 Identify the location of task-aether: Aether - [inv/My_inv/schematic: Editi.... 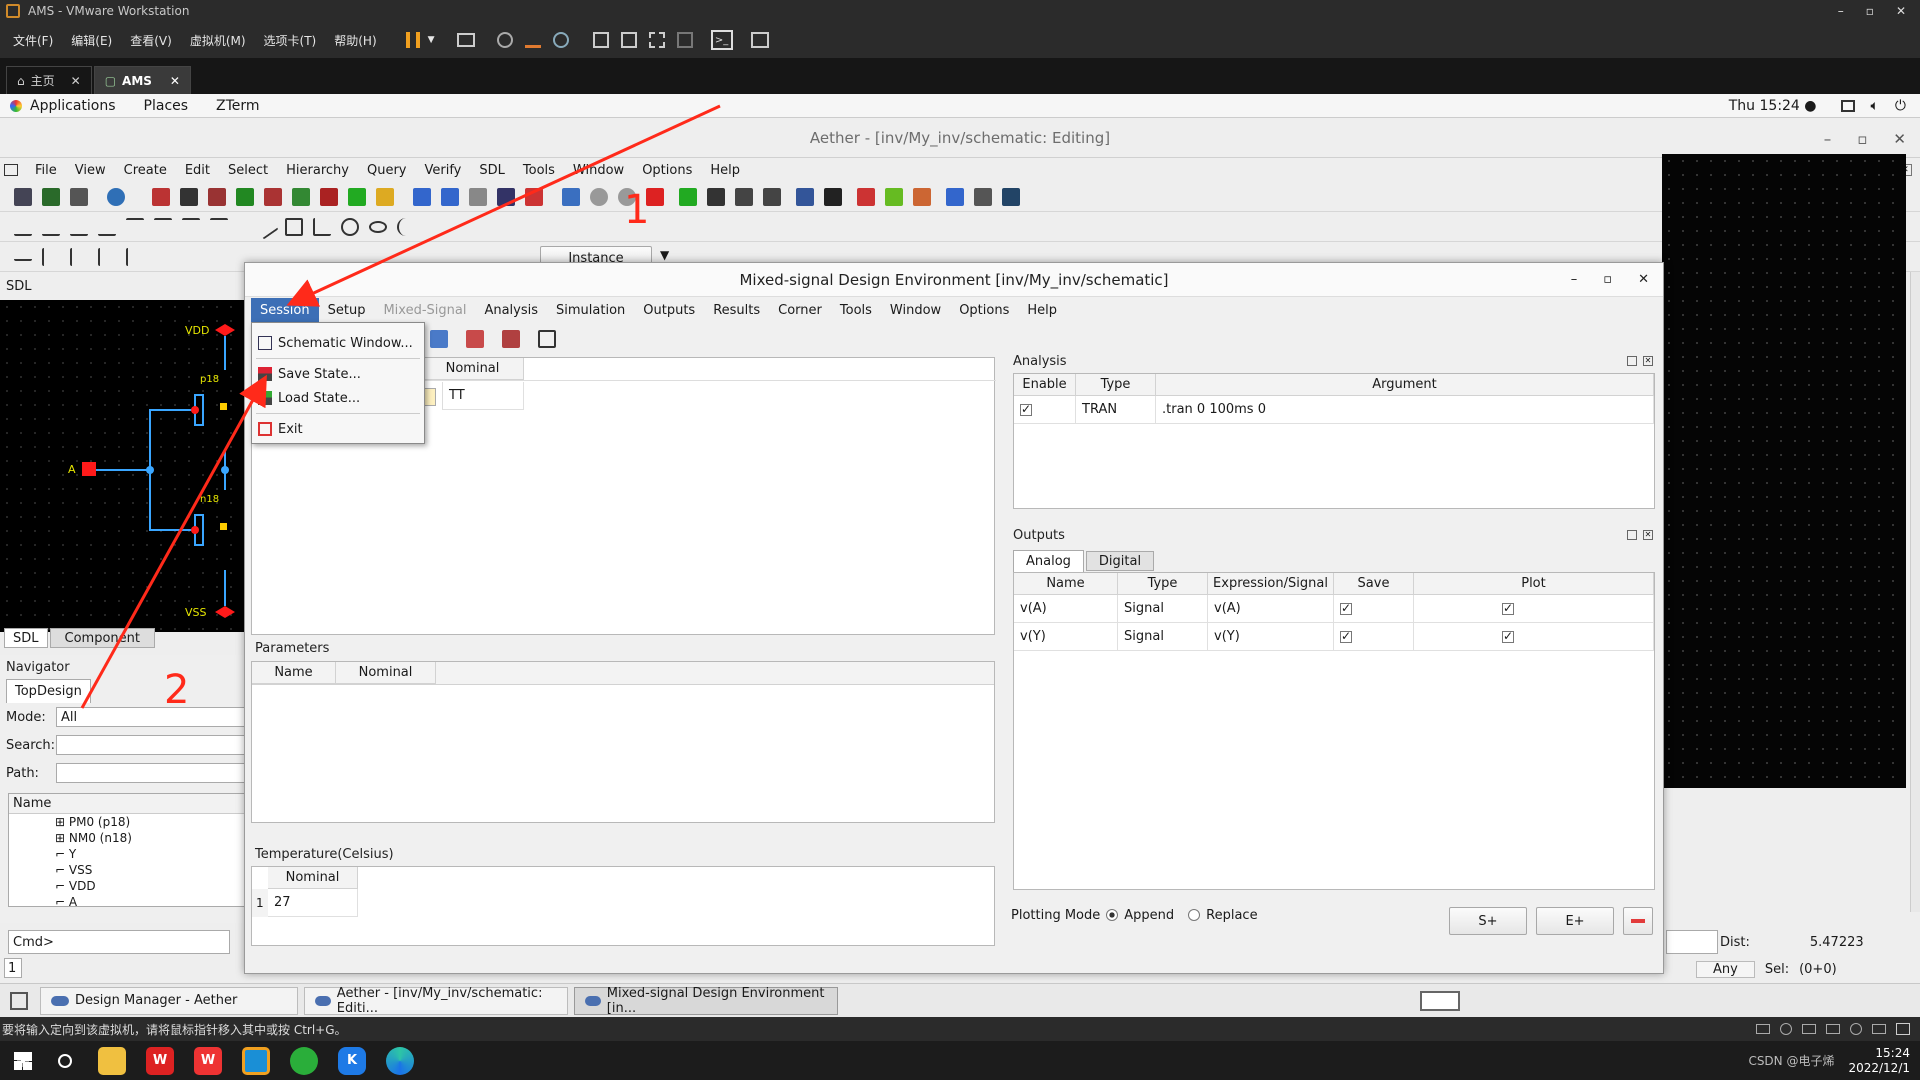
(436, 1001).